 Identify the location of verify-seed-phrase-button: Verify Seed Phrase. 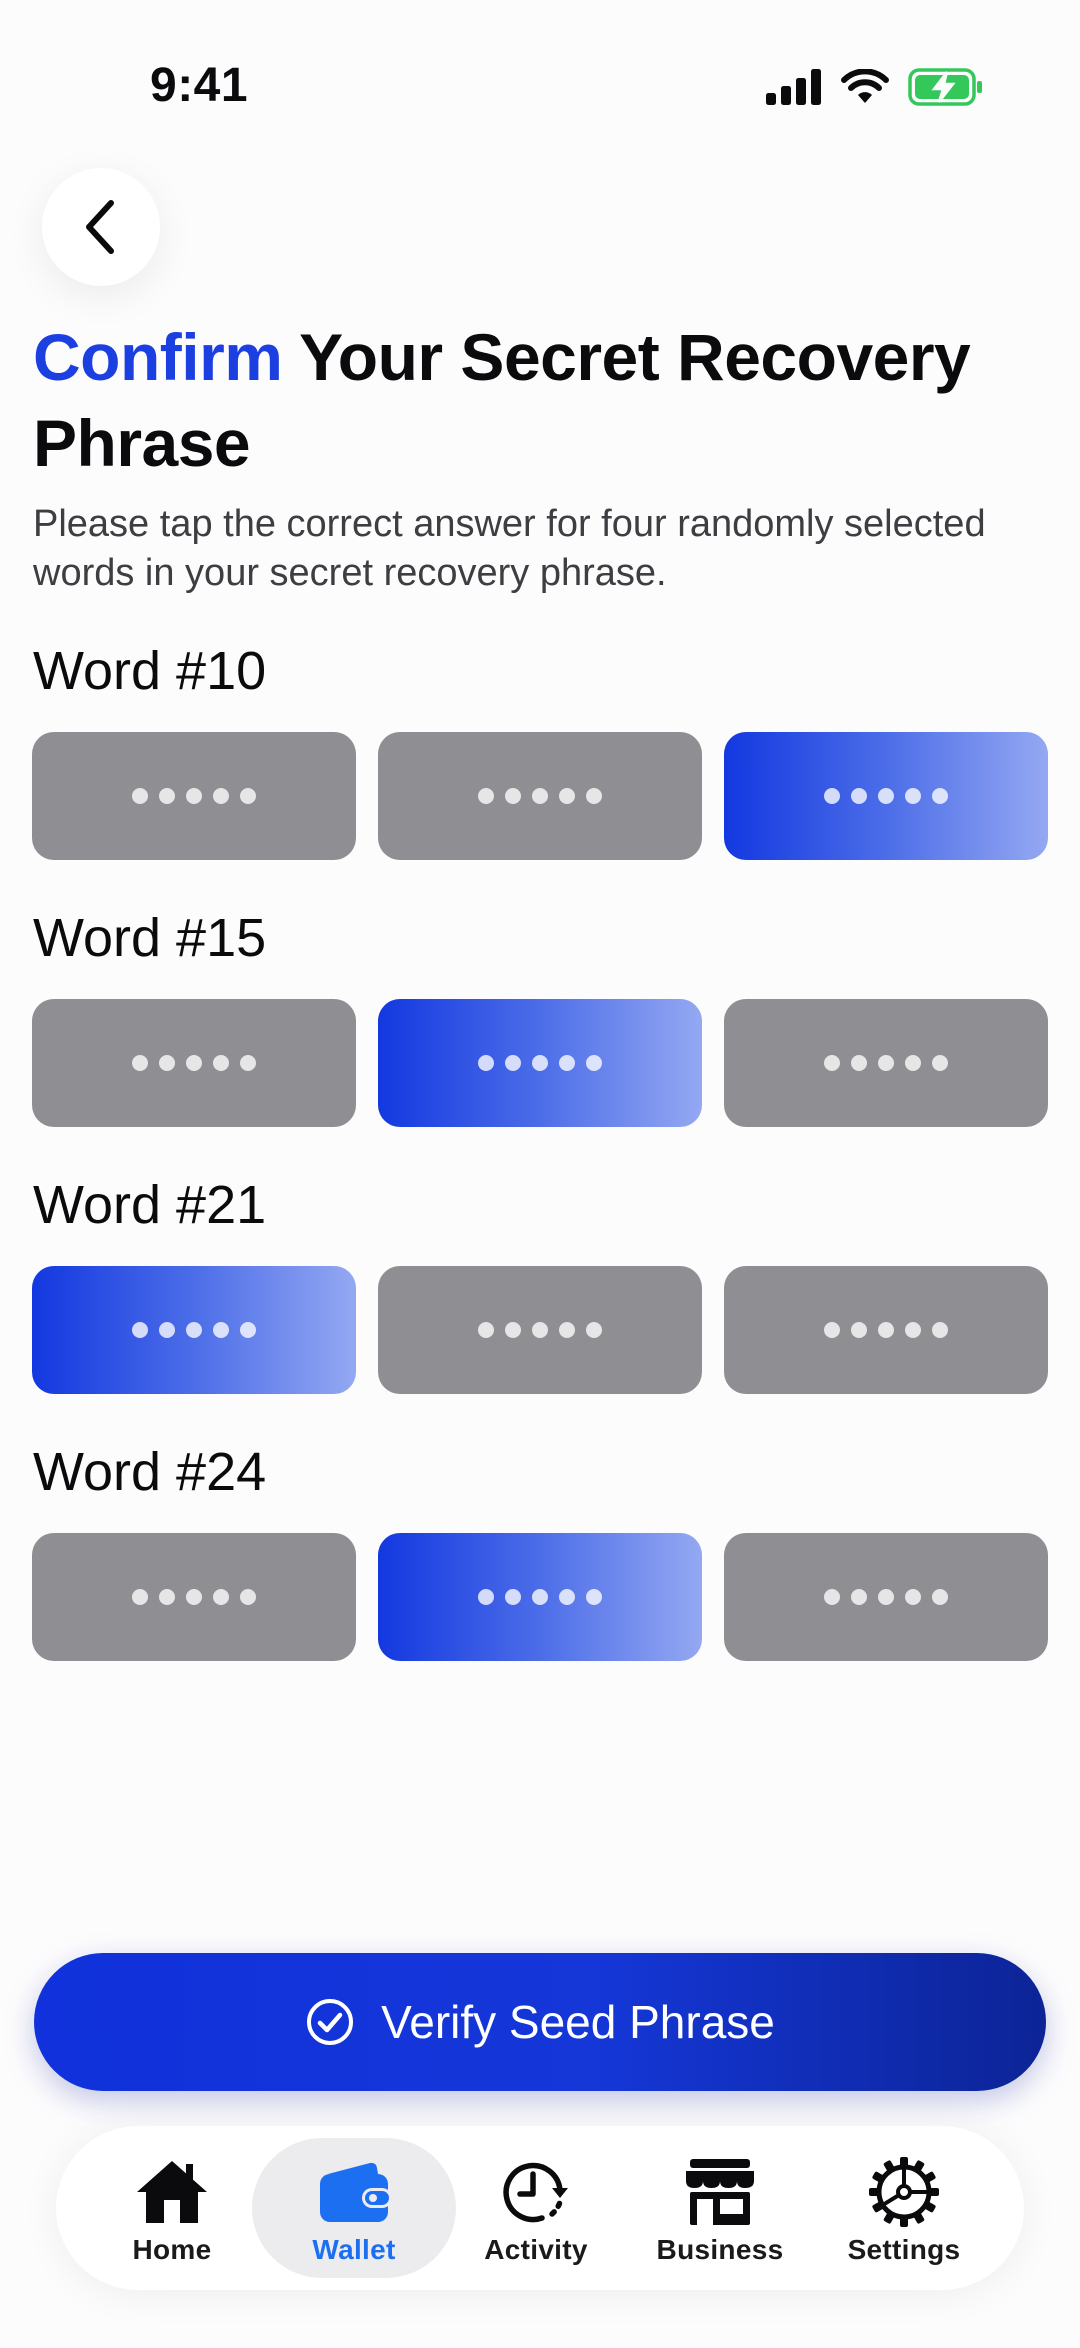
(540, 2022).